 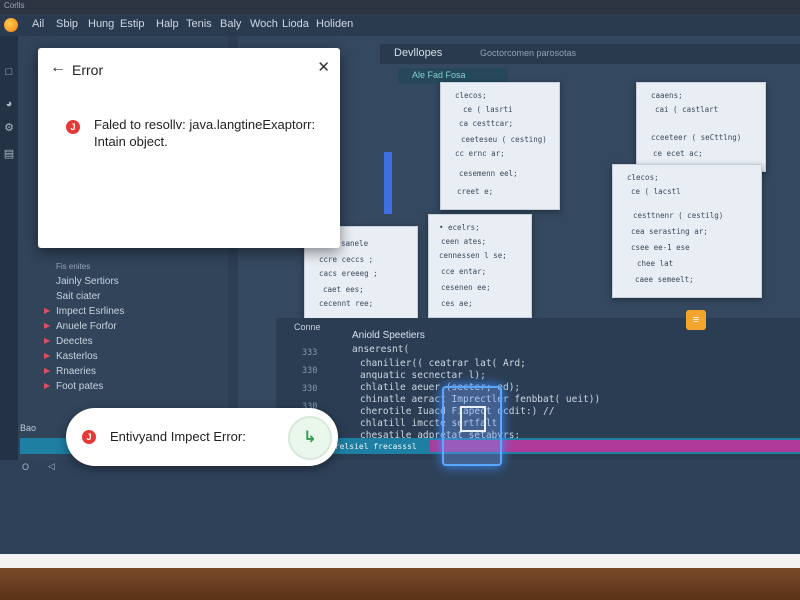 What do you see at coordinates (67, 24) in the screenshot?
I see `menu-item-1: Sbip` at bounding box center [67, 24].